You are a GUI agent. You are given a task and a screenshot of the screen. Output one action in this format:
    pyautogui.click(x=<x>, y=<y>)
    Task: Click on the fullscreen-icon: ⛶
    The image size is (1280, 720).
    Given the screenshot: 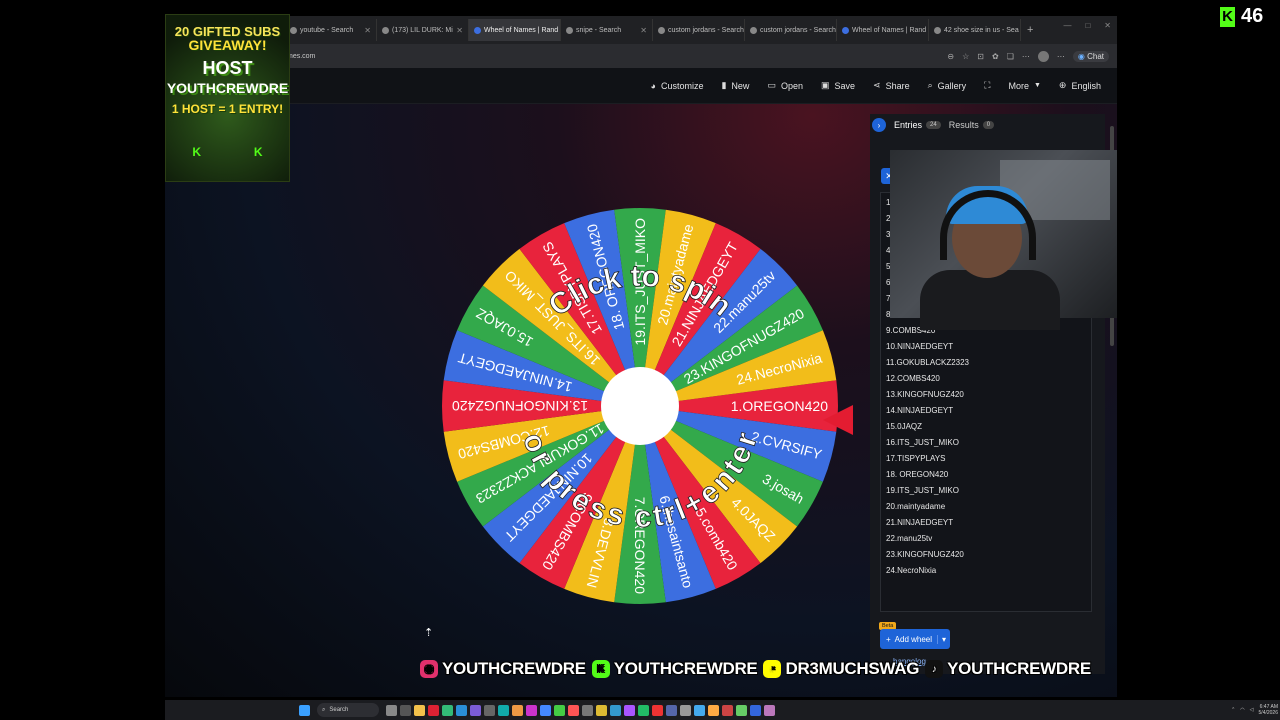 What is the action you would take?
    pyautogui.click(x=987, y=85)
    